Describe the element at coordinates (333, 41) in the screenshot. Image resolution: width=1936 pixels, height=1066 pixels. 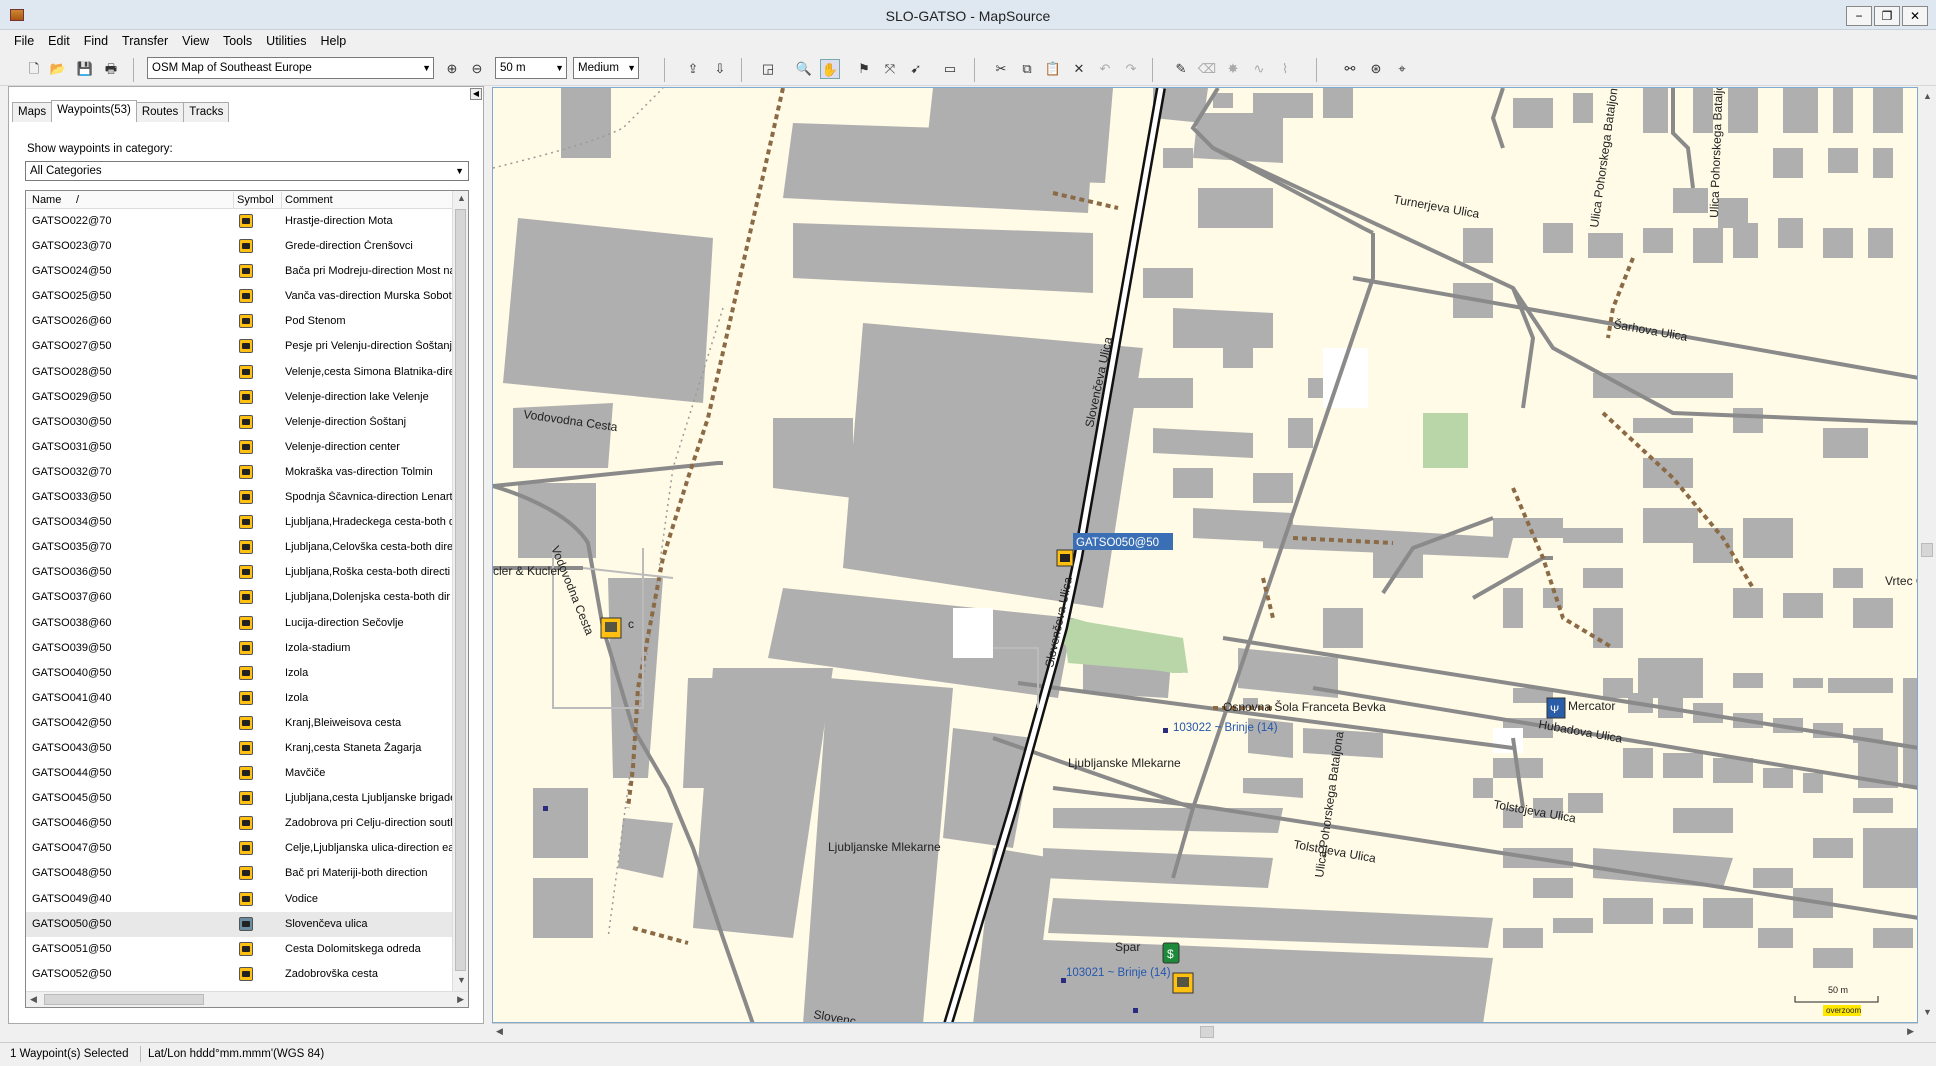
I see `menu-help: Help` at that location.